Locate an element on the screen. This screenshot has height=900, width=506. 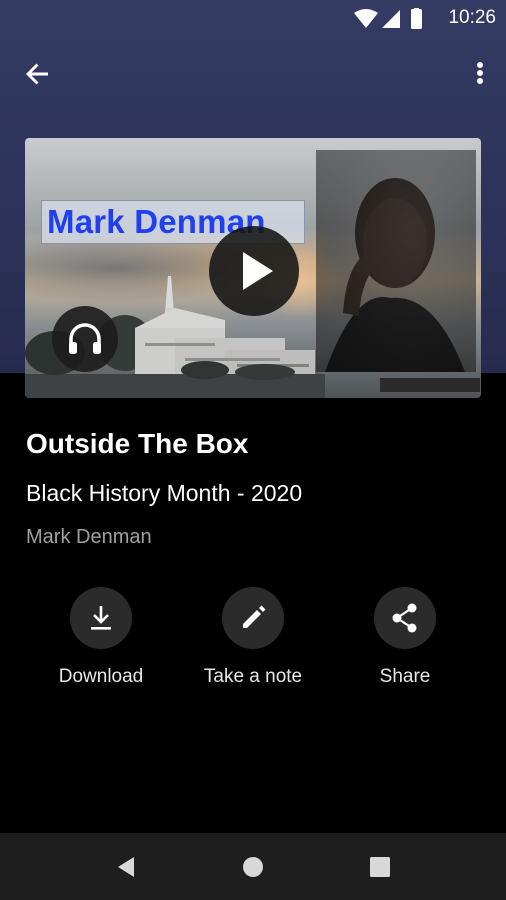
status-icons is located at coordinates (388, 18).